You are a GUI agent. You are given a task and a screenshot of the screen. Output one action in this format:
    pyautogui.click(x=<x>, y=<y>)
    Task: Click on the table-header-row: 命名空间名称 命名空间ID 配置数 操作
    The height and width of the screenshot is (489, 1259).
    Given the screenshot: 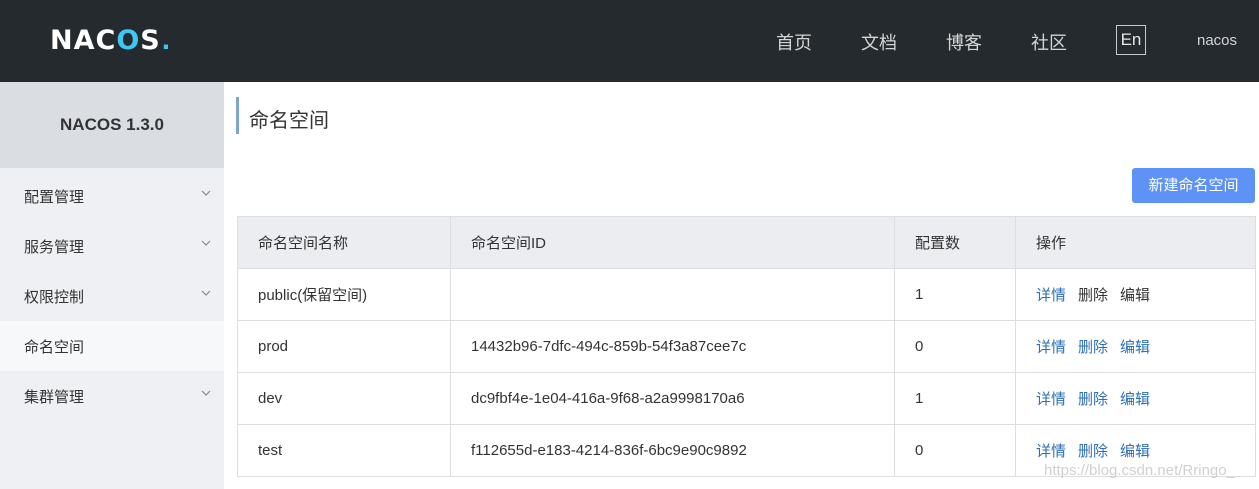 What is the action you would take?
    pyautogui.click(x=746, y=242)
    